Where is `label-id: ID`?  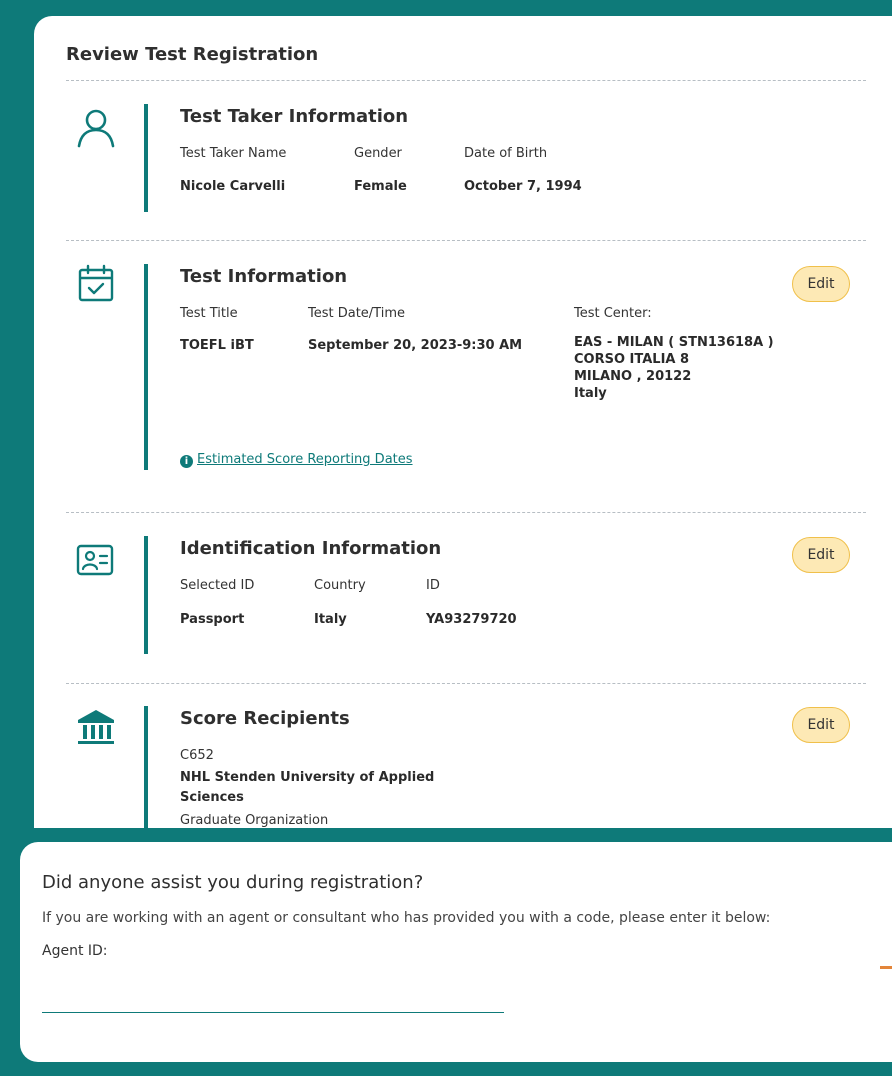
label-id: ID is located at coordinates (433, 585).